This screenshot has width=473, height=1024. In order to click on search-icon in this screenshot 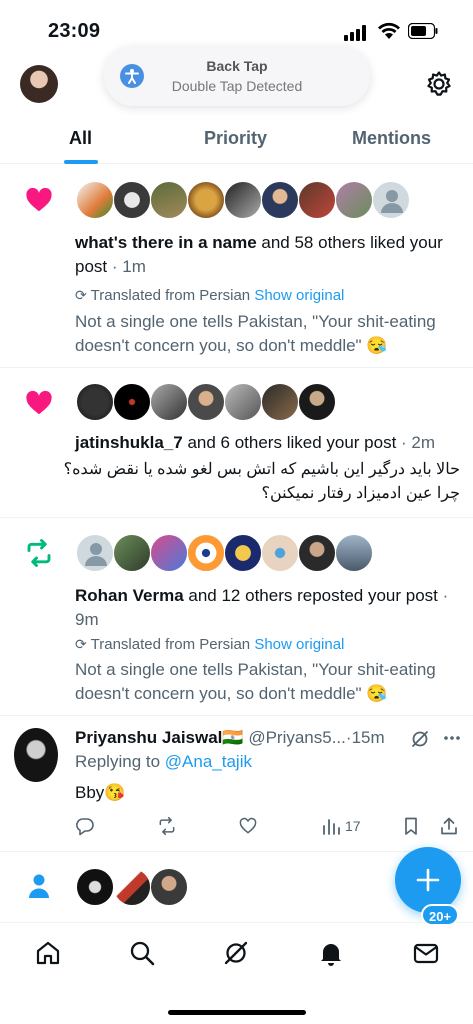, I will do `click(142, 953)`.